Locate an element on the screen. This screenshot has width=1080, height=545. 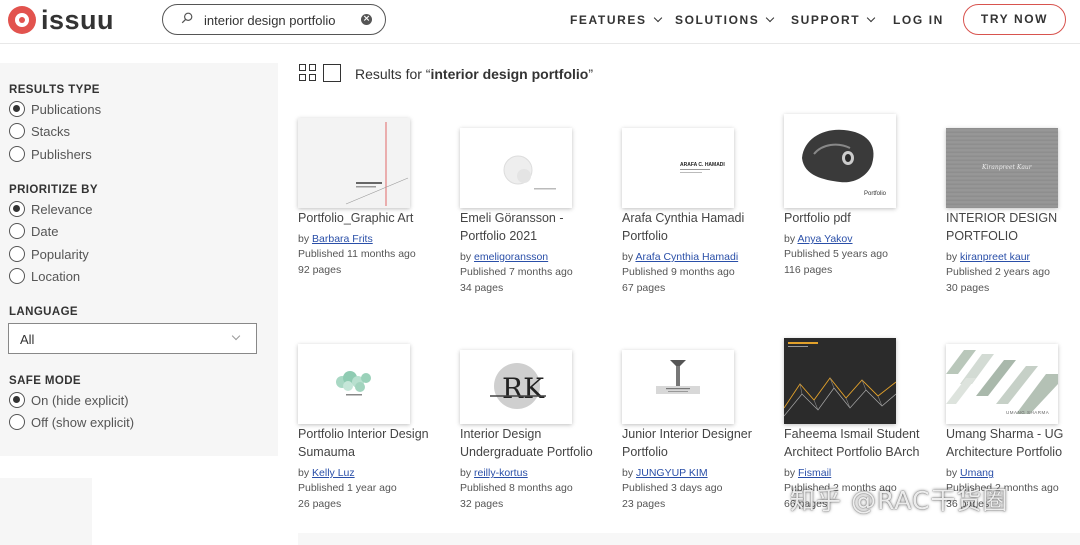
publication-title: Emeli Göransson - Portfolio 2021 is located at coordinates (536, 227).